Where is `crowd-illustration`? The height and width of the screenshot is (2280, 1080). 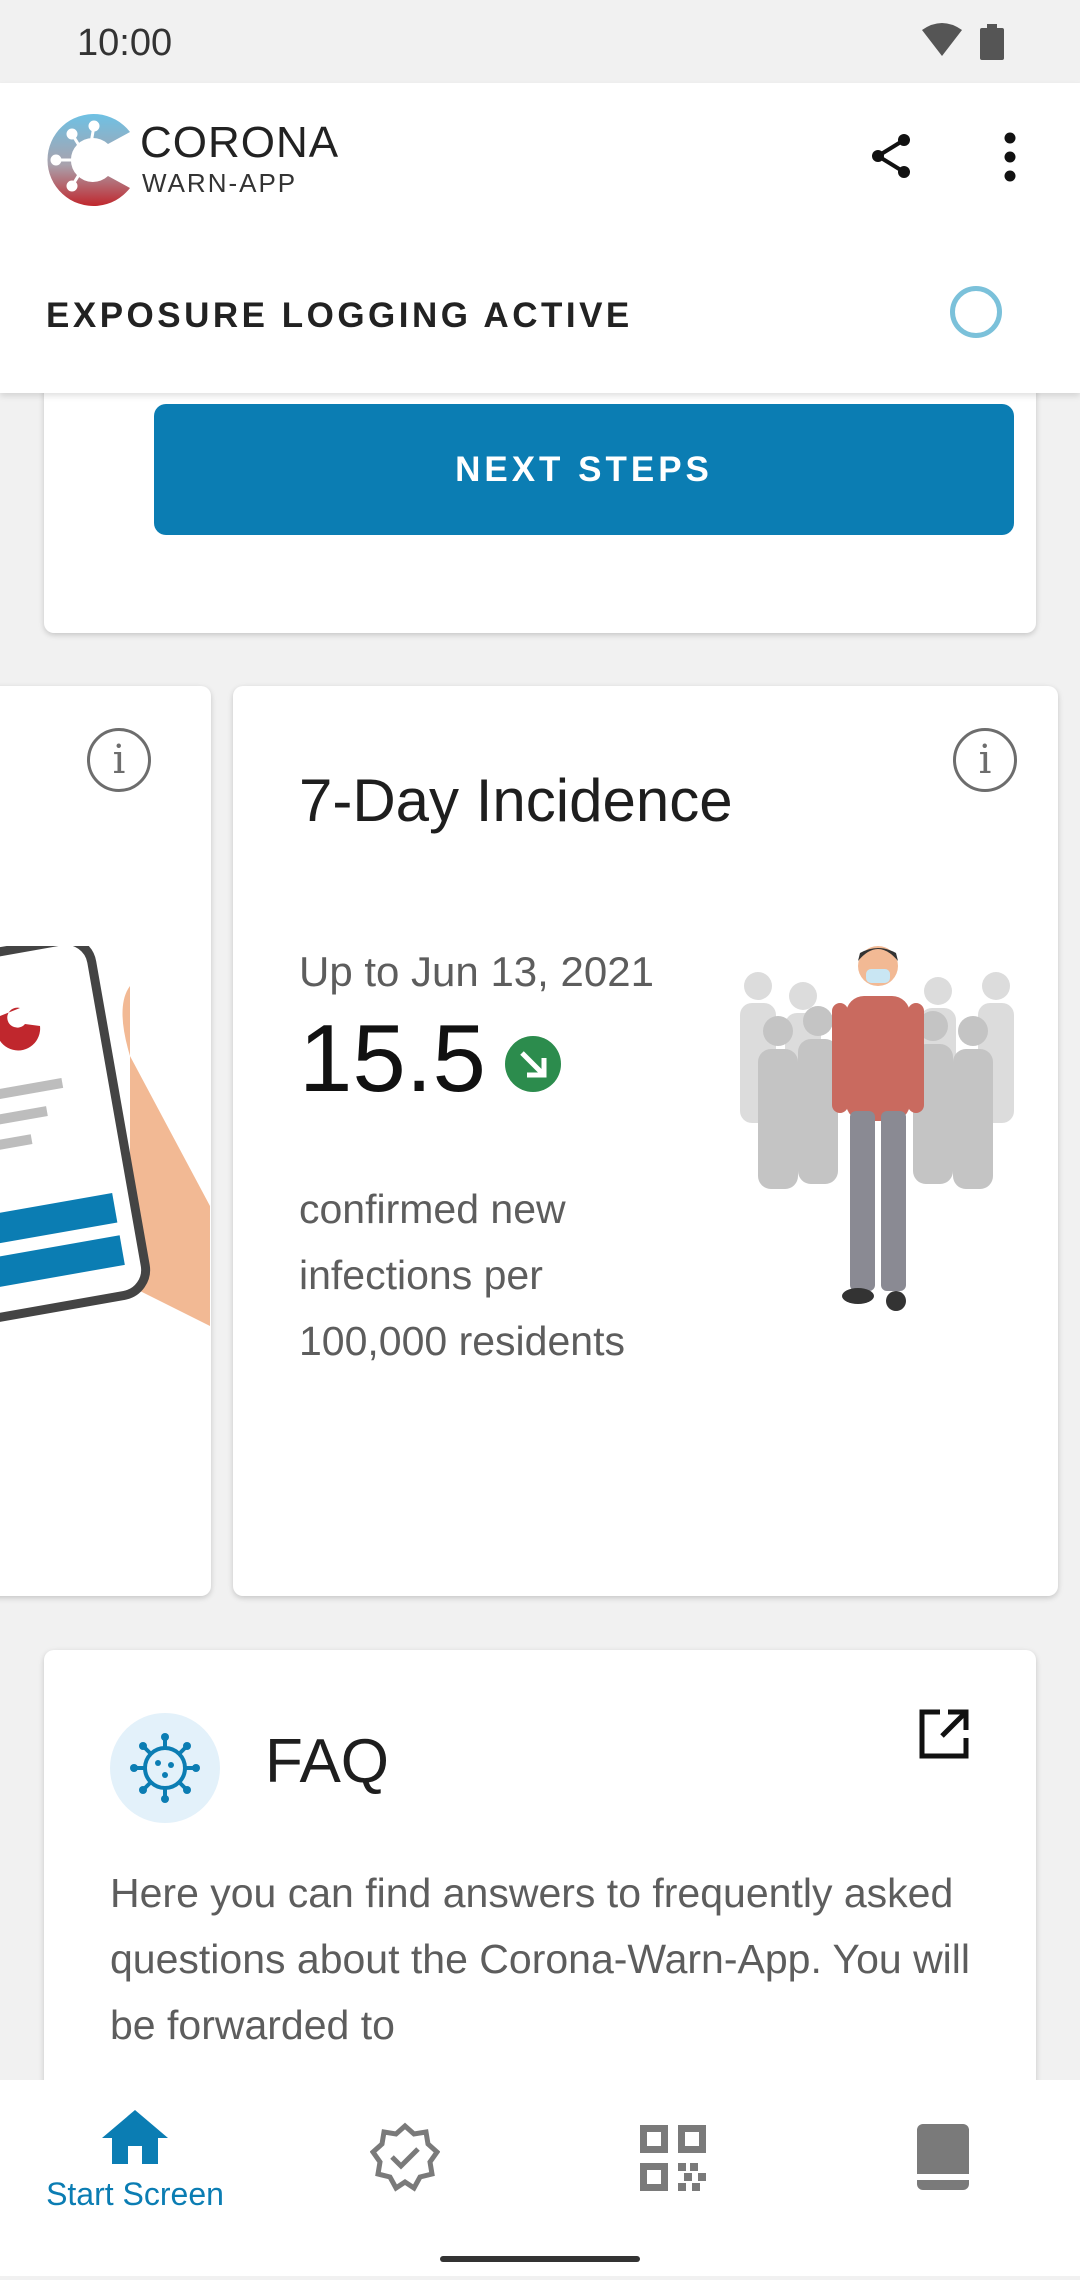
crowd-illustration is located at coordinates (878, 1143).